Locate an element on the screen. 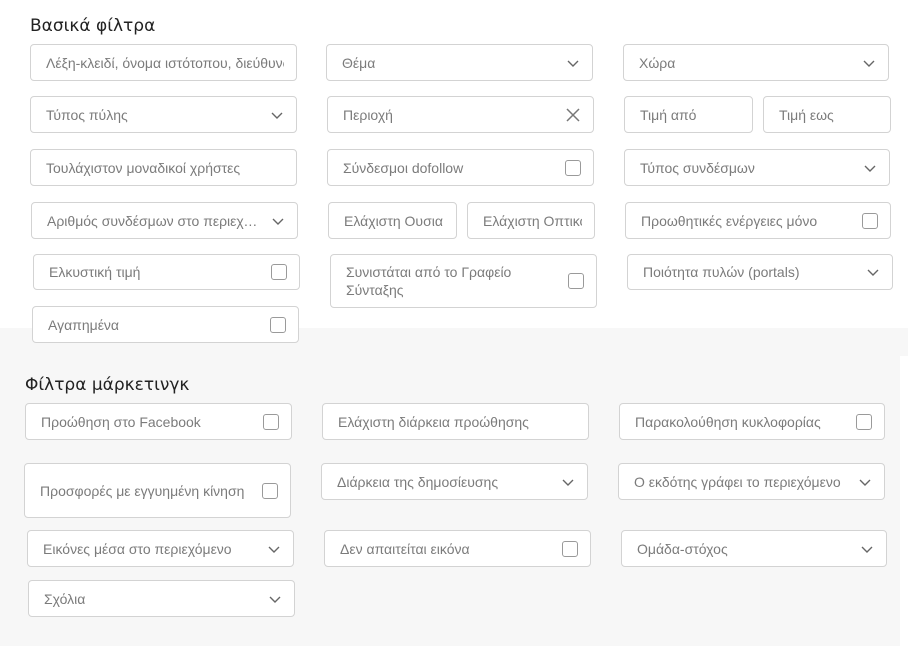 This screenshot has height=646, width=908. min-substance-input: Ελάχιστη Ουσια is located at coordinates (392, 220).